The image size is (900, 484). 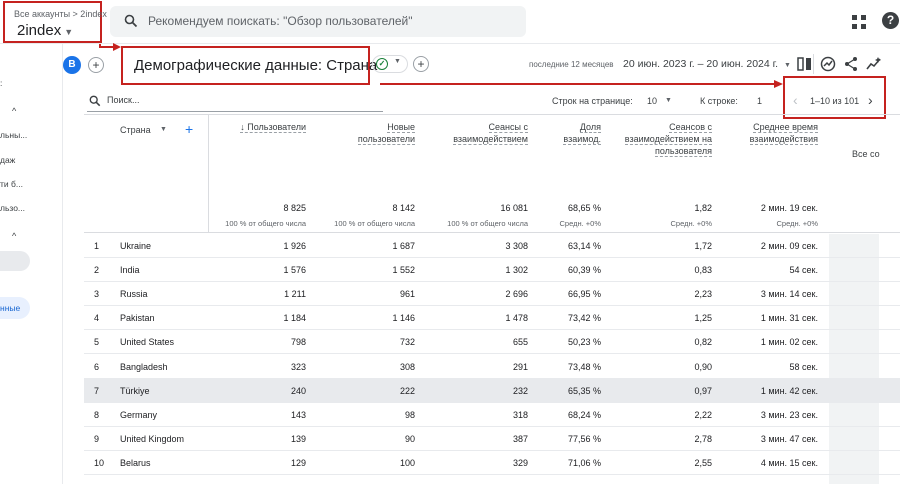 What do you see at coordinates (294, 270) in the screenshot?
I see `users-cell: 1 576` at bounding box center [294, 270].